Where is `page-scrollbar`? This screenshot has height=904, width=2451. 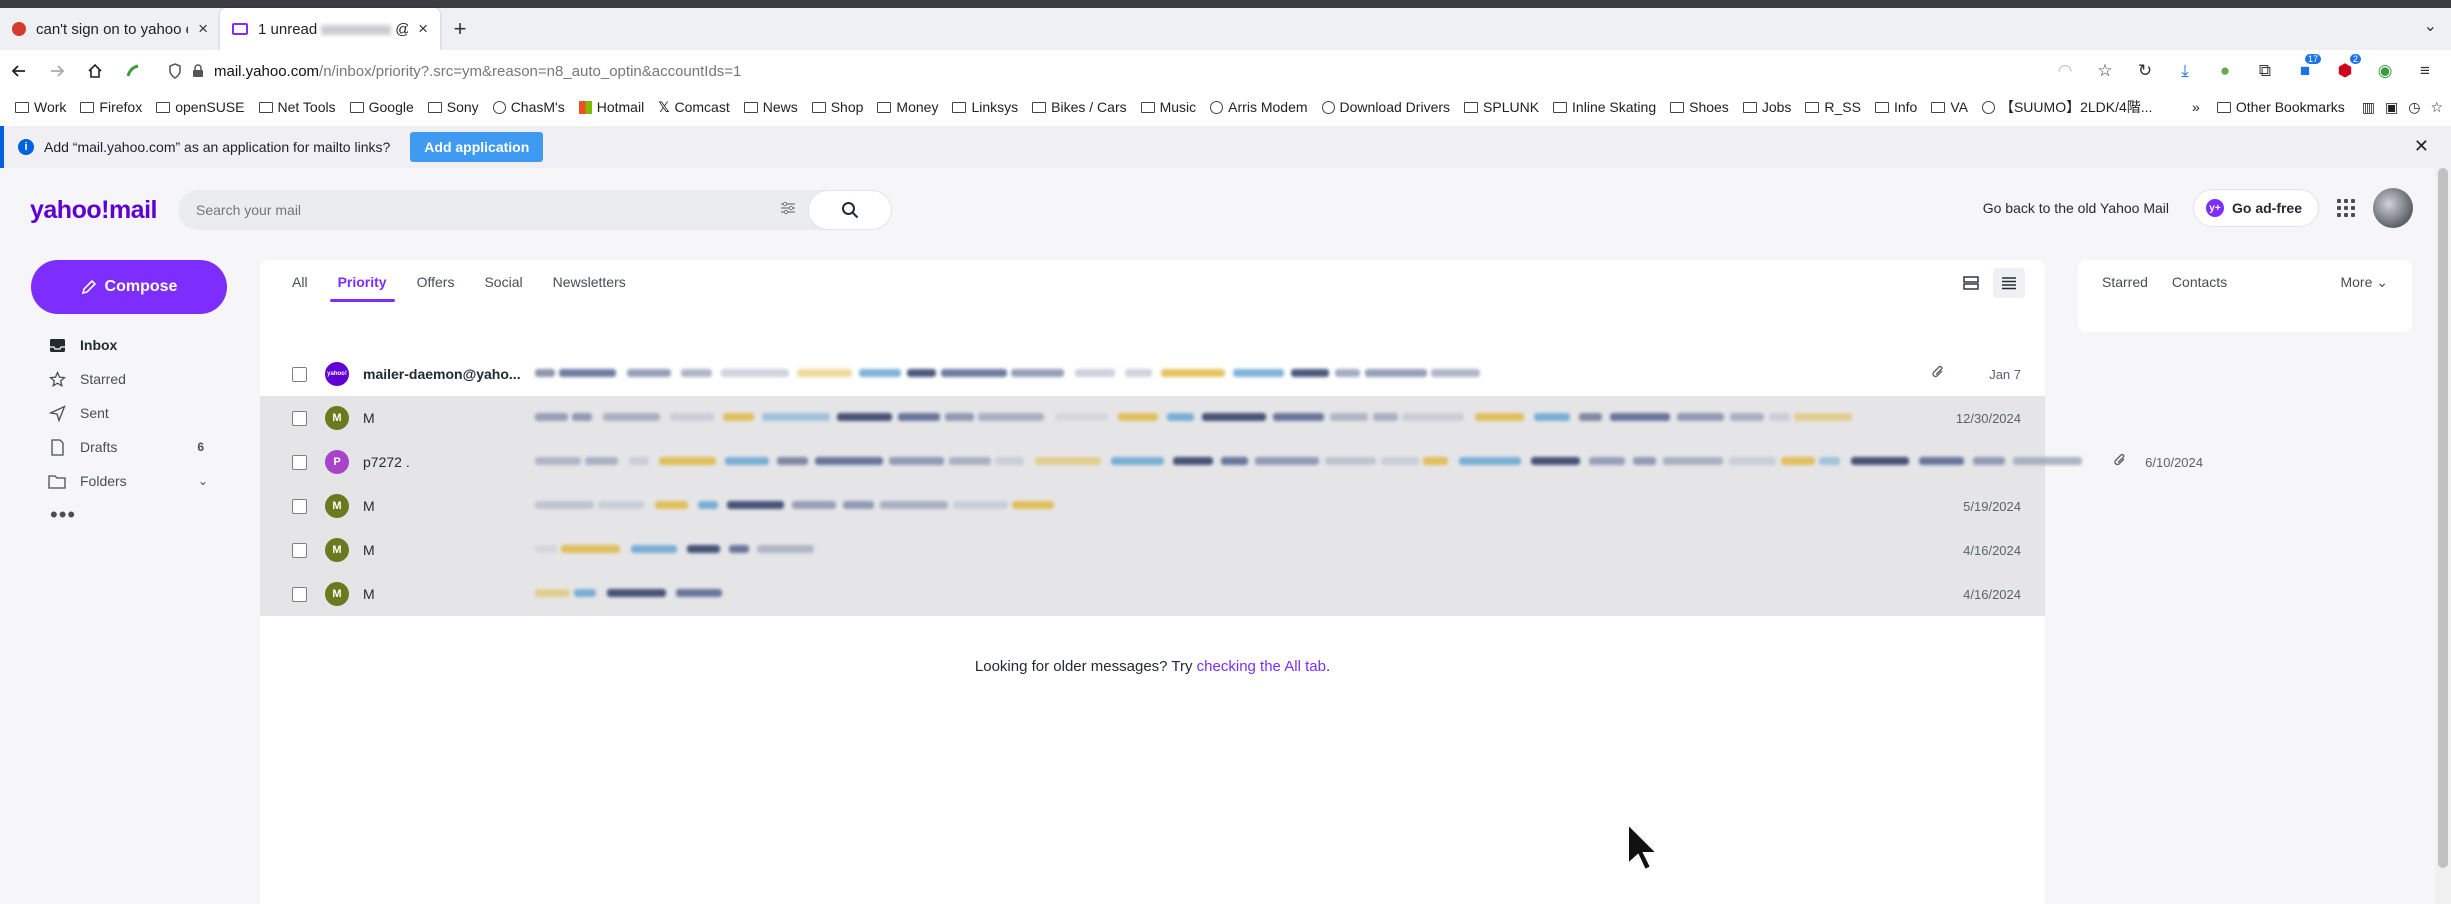 page-scrollbar is located at coordinates (2443, 536).